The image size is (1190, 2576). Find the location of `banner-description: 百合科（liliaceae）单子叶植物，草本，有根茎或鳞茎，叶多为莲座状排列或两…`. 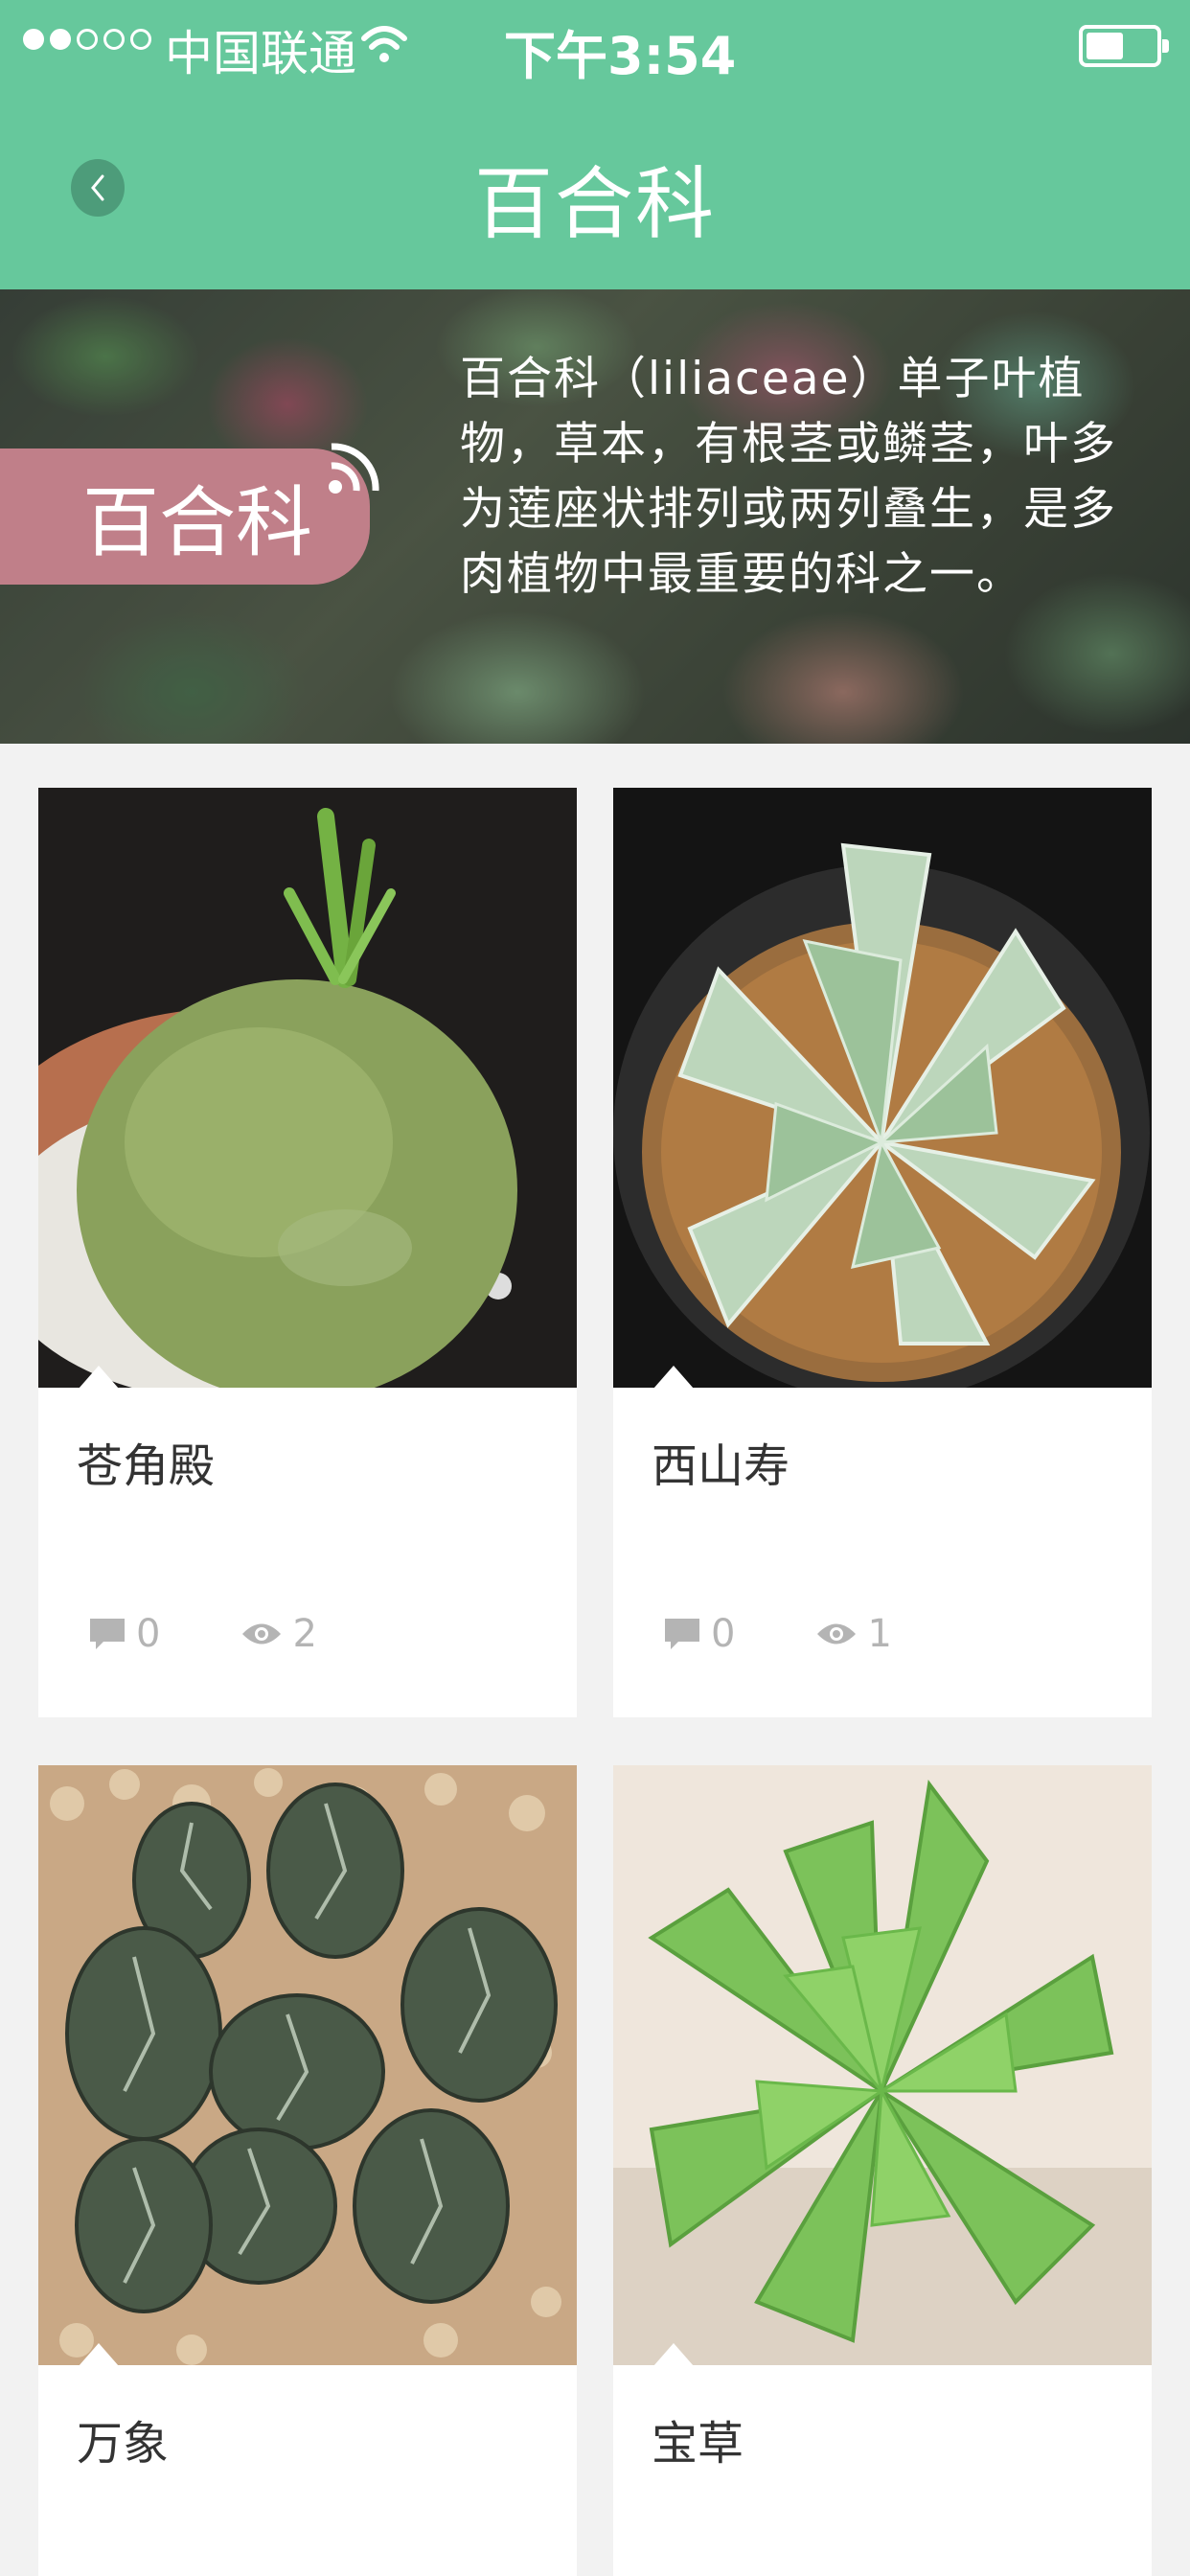

banner-description: 百合科（liliaceae）单子叶植物，草本，有根茎或鳞茎，叶多为莲座状排列或两… is located at coordinates (789, 477).